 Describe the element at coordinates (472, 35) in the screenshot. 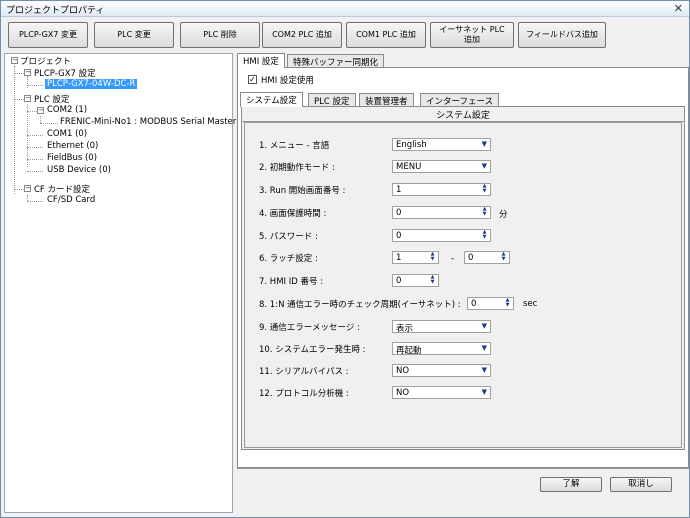

I see `add-ethernet-plc-button: イーサネット PLC 追加` at that location.